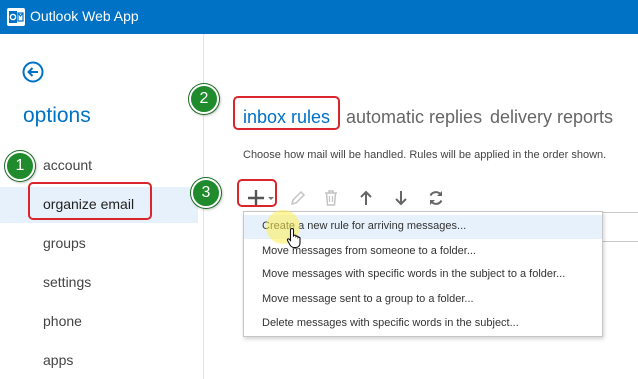 This screenshot has height=379, width=638. Describe the element at coordinates (204, 99) in the screenshot. I see `step-badge-2: 2` at that location.